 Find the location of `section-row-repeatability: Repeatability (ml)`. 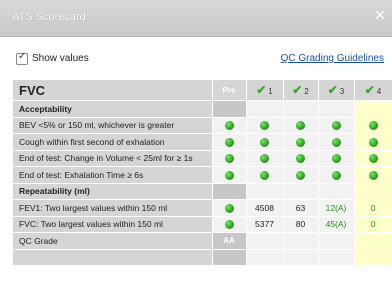

section-row-repeatability: Repeatability (ml) is located at coordinates (202, 191).